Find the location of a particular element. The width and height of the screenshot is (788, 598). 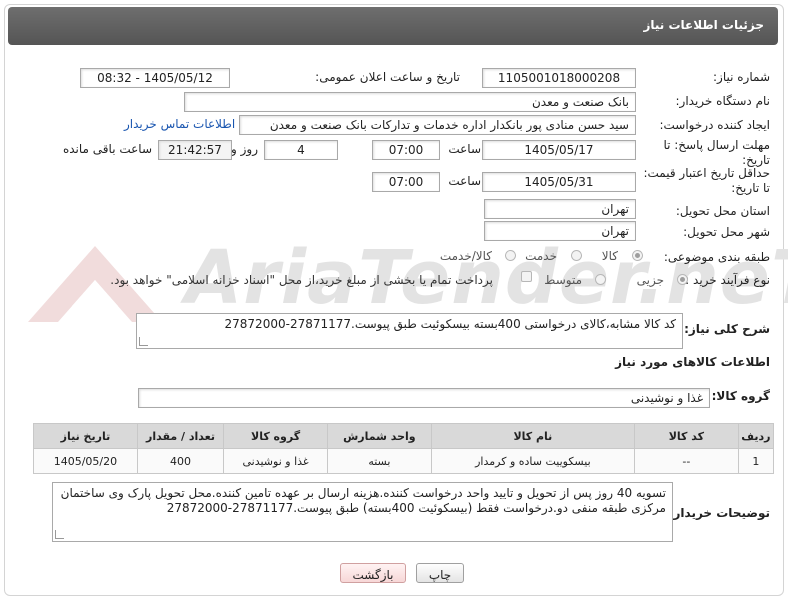

buyer-notes-label: توضیحات خریدار: is located at coordinates (719, 513).